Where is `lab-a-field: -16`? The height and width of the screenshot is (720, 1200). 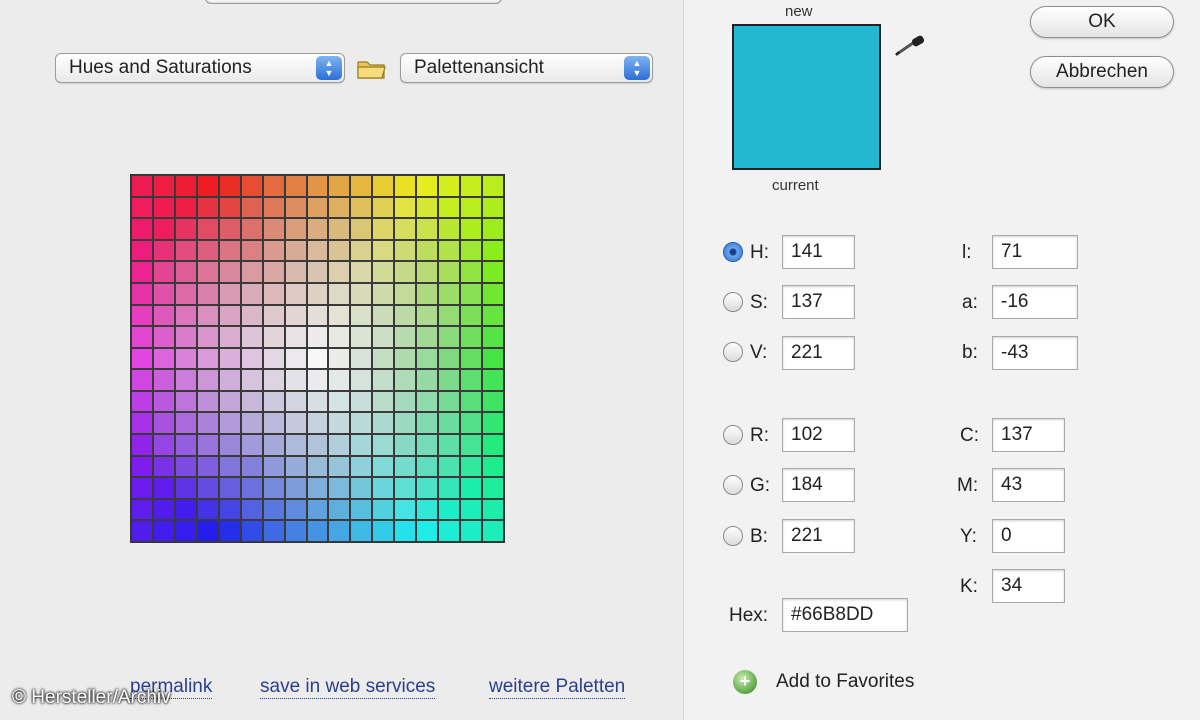
lab-a-field: -16 is located at coordinates (1035, 302).